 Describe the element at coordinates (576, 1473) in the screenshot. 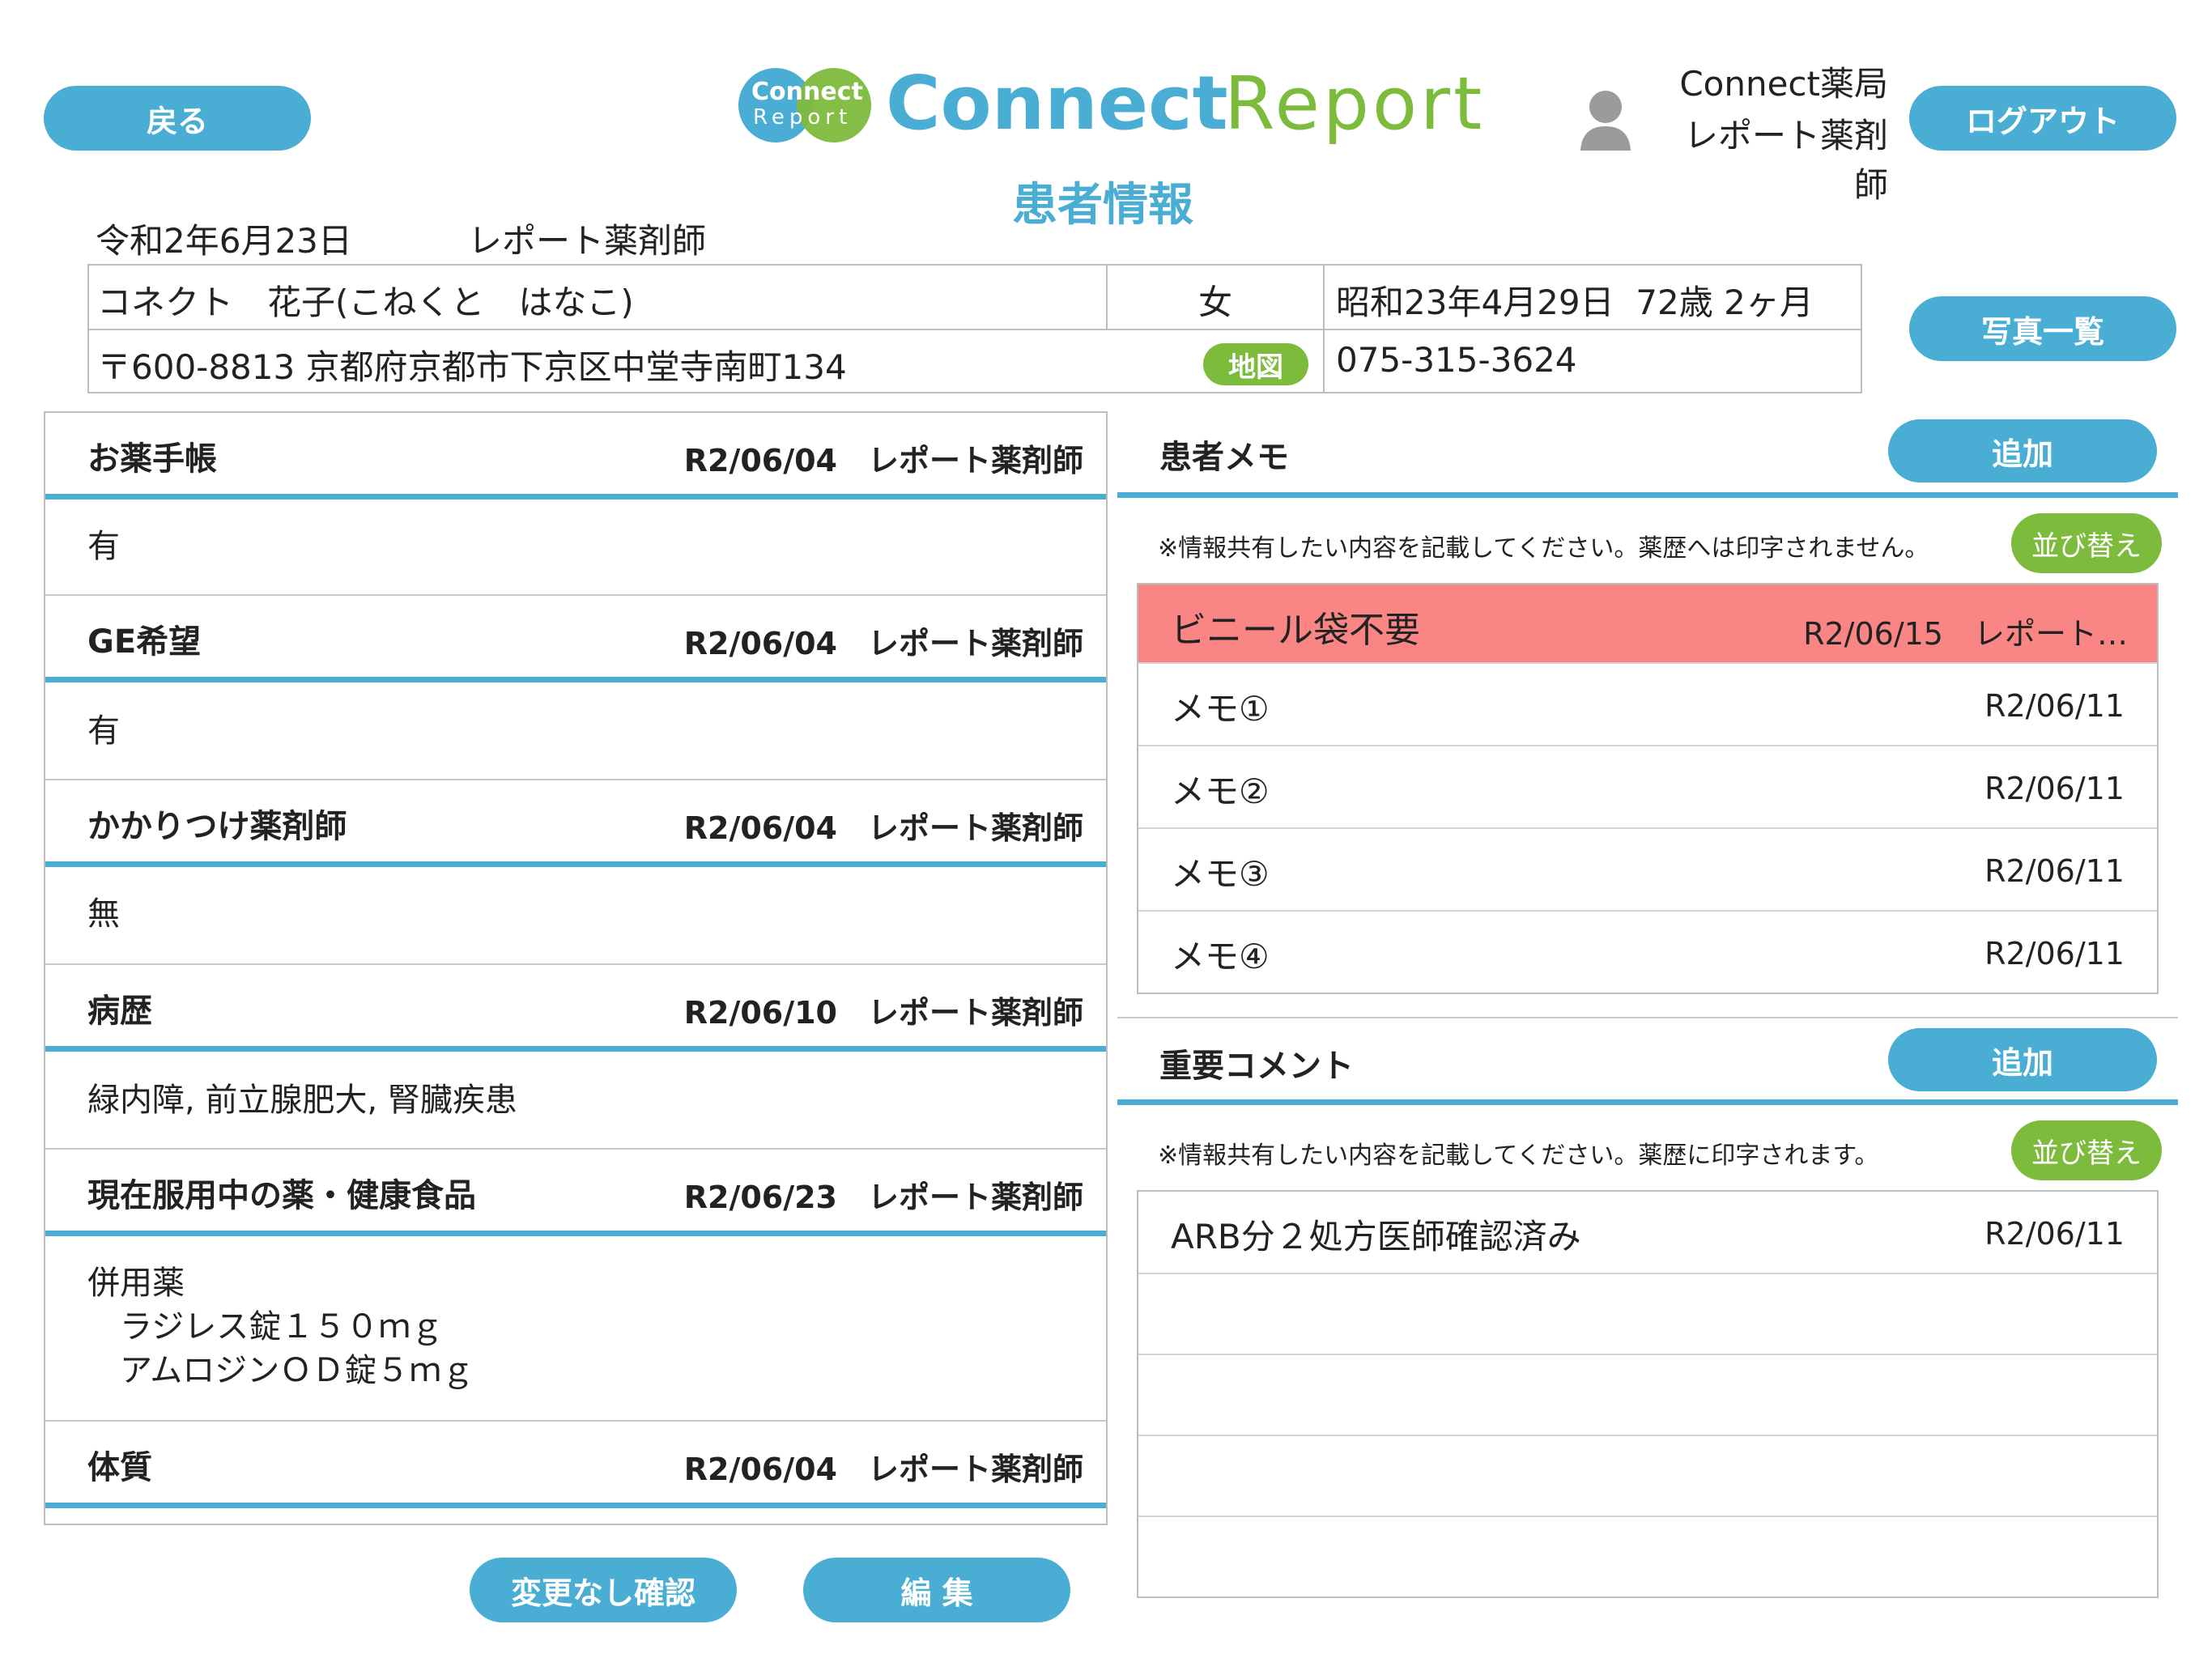

I see `section-taishitsu: 体質 R2/06/04 レポート薬剤師` at that location.